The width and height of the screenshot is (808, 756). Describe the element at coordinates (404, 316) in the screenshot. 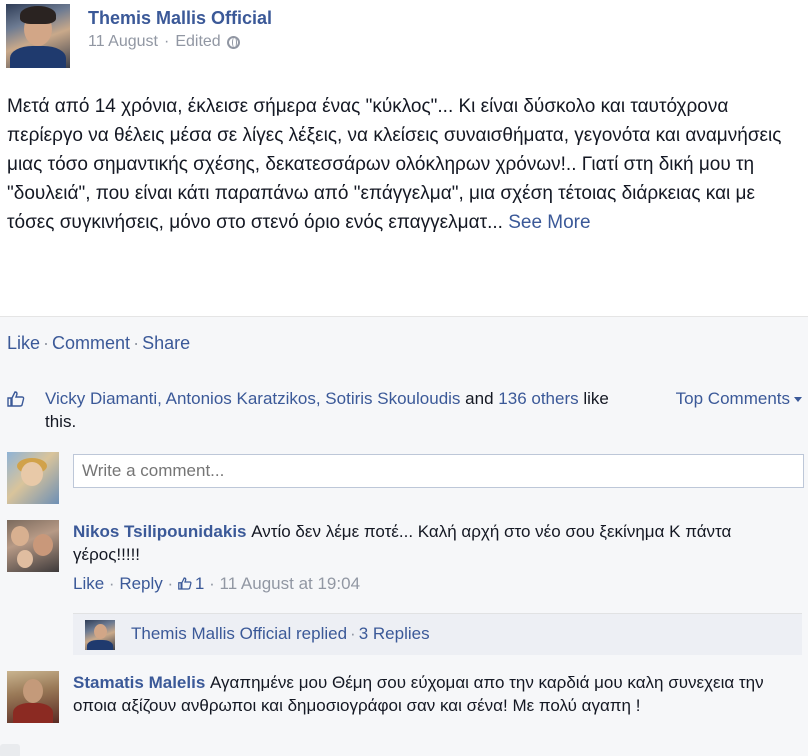

I see `divider` at that location.